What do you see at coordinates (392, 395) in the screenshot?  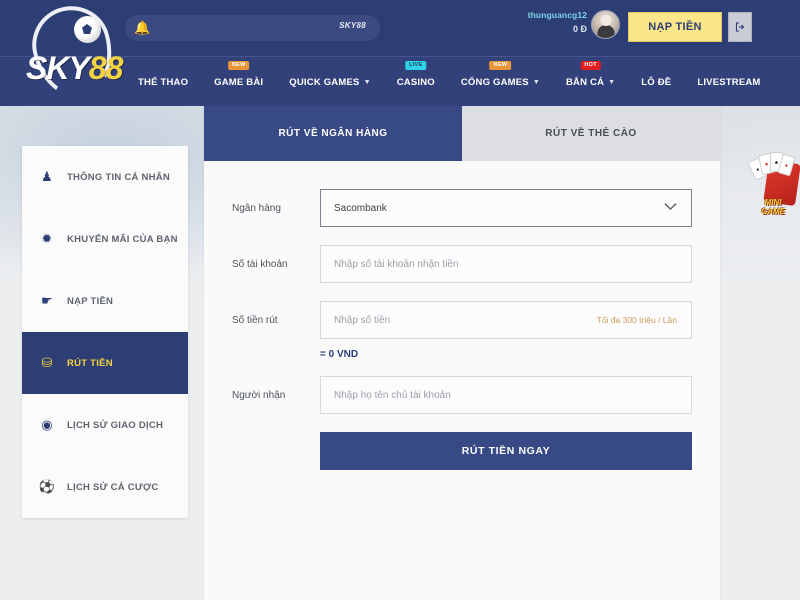 I see `receiver-placeholder: Nhập họ tên chủ tài khoản` at bounding box center [392, 395].